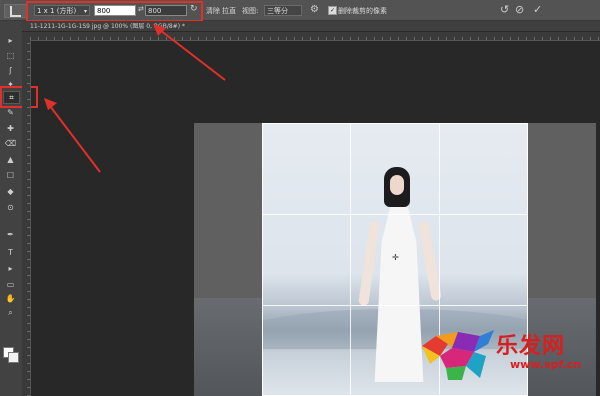 The width and height of the screenshot is (600, 396). What do you see at coordinates (135, 98) in the screenshot?
I see `annotation-arrows` at bounding box center [135, 98].